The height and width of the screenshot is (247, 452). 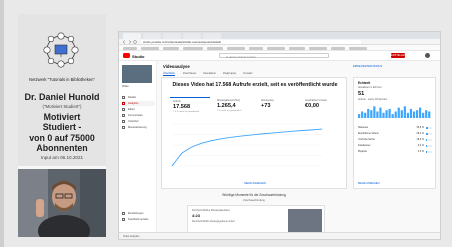 What do you see at coordinates (368, 133) in the screenshot?
I see `traffic-source-label: Empfohlene Videos` at bounding box center [368, 133].